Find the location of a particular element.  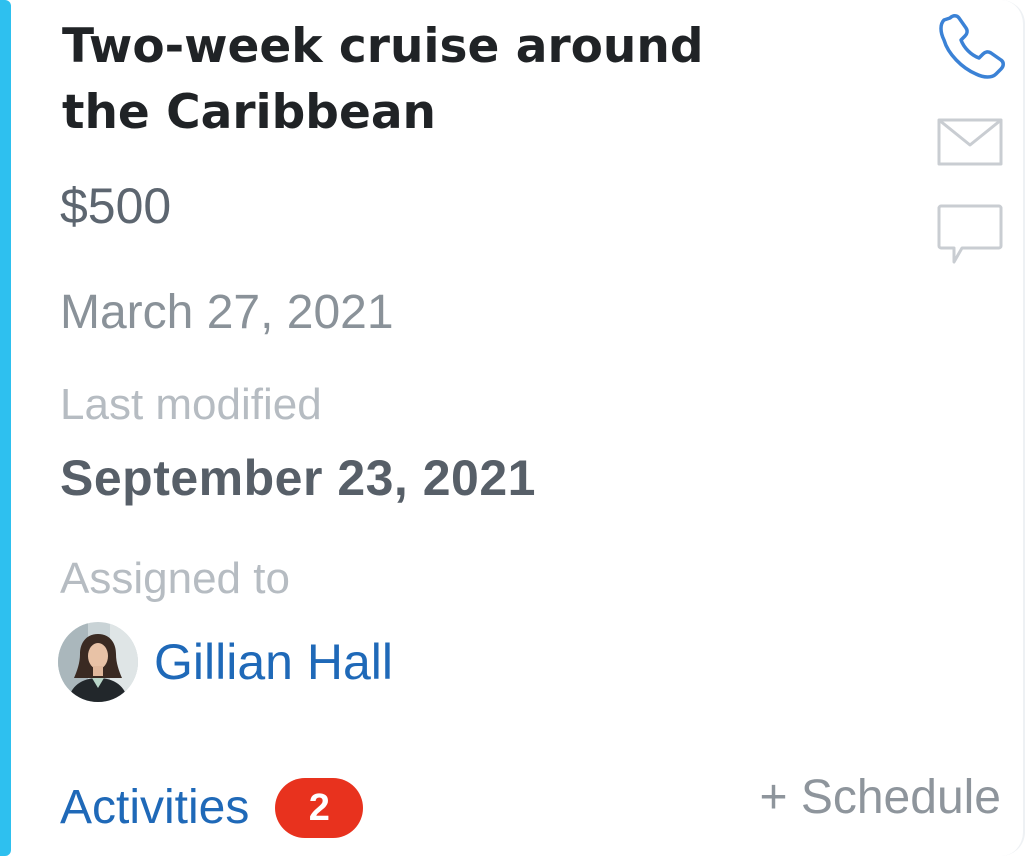

assigned-to-label: Assigned to is located at coordinates (175, 578).